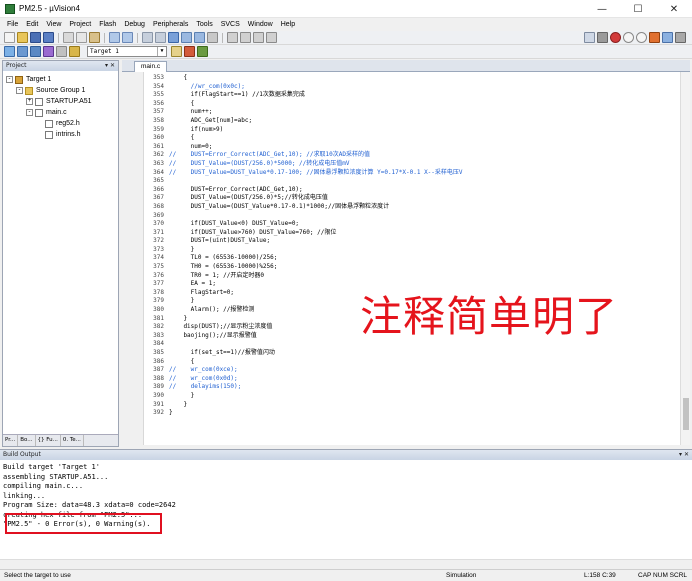 The width and height of the screenshot is (692, 581). Describe the element at coordinates (186, 37) in the screenshot. I see `prev-bookmark-icon` at that location.